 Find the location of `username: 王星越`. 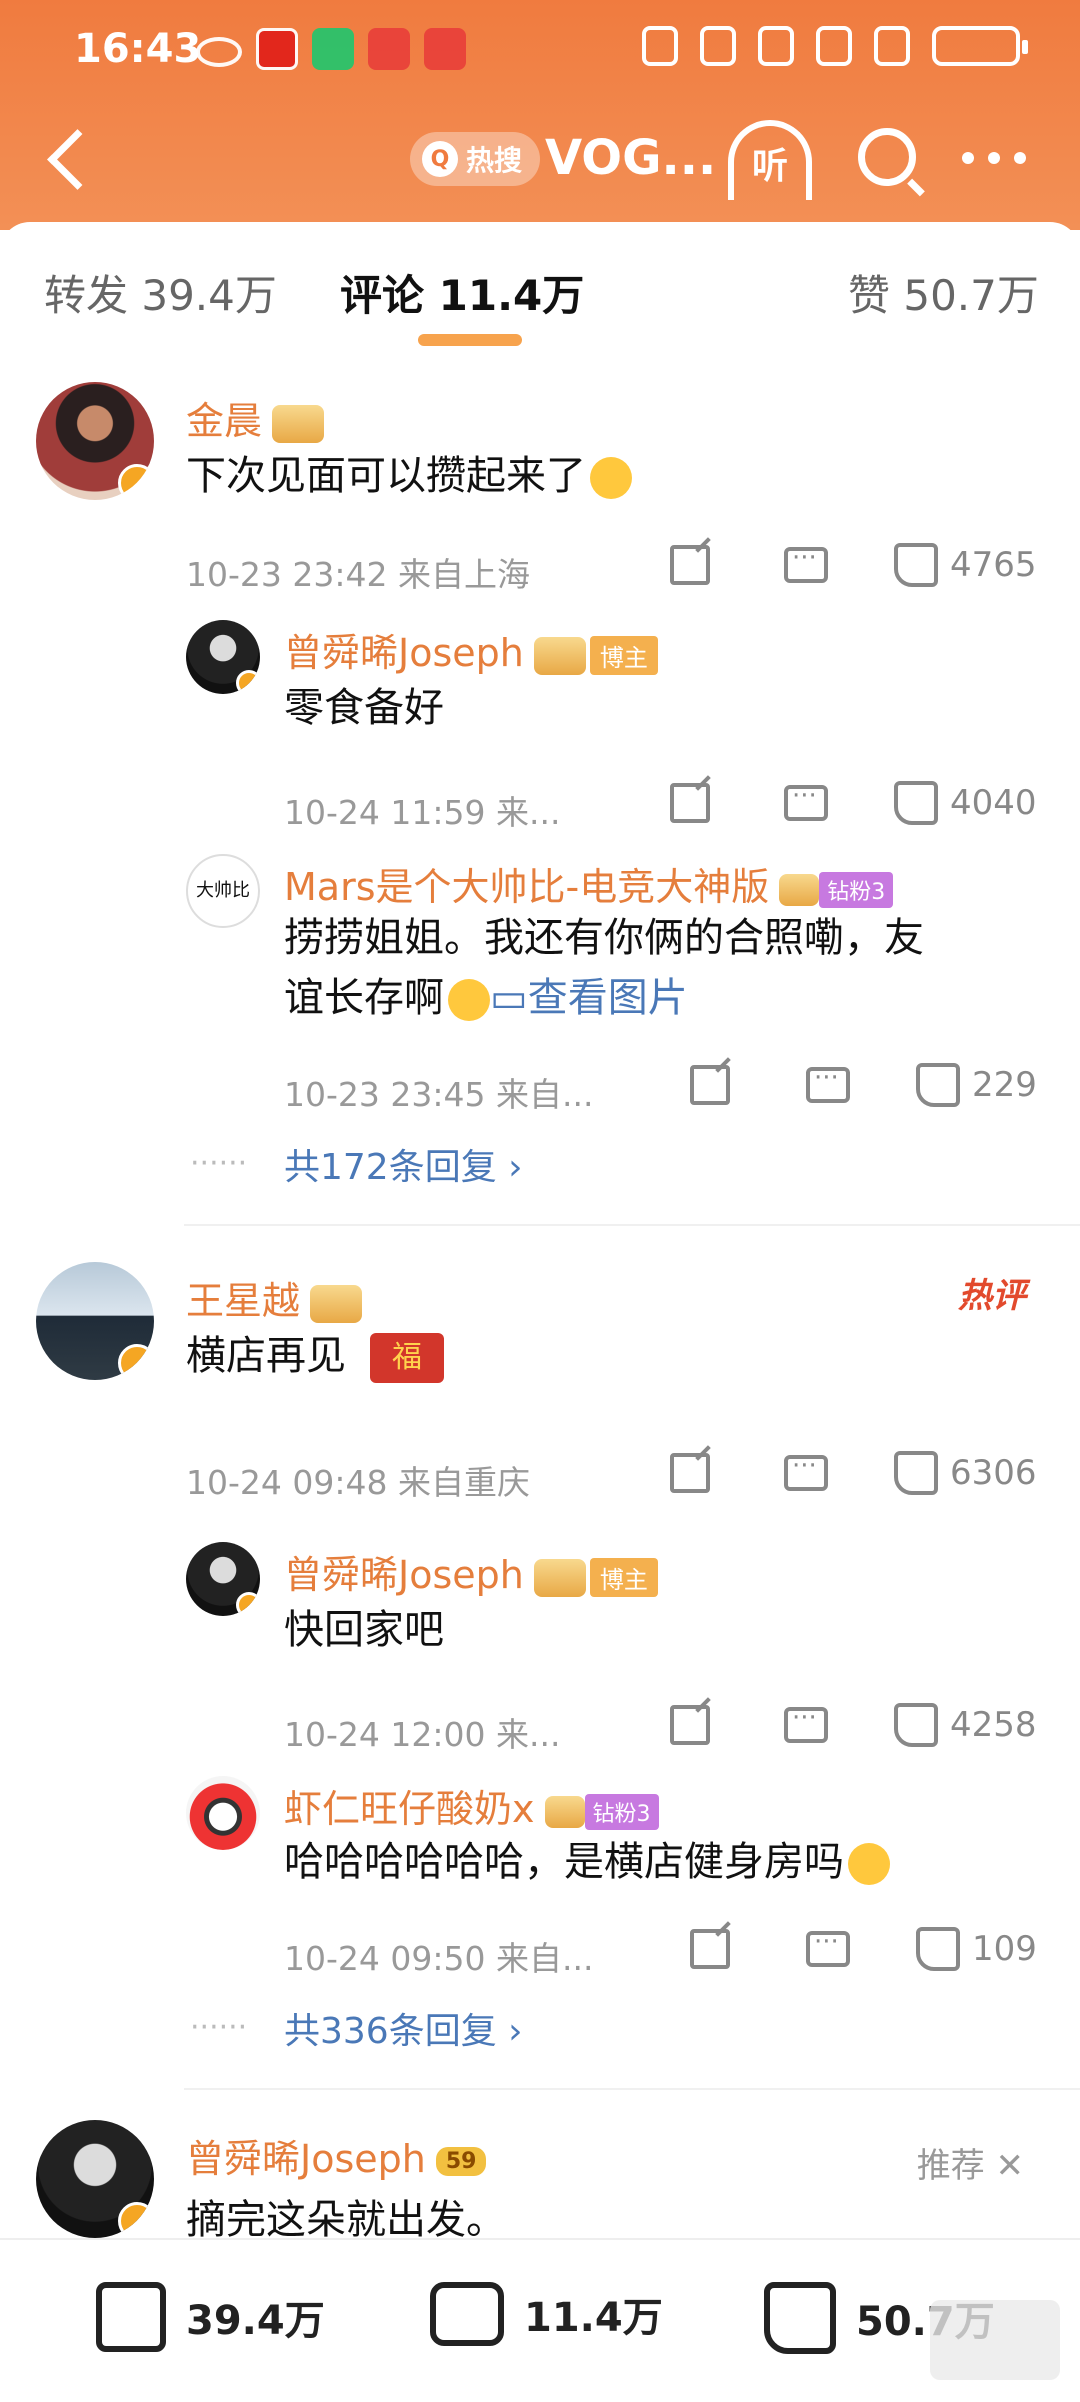

username: 王星越 is located at coordinates (243, 1301).